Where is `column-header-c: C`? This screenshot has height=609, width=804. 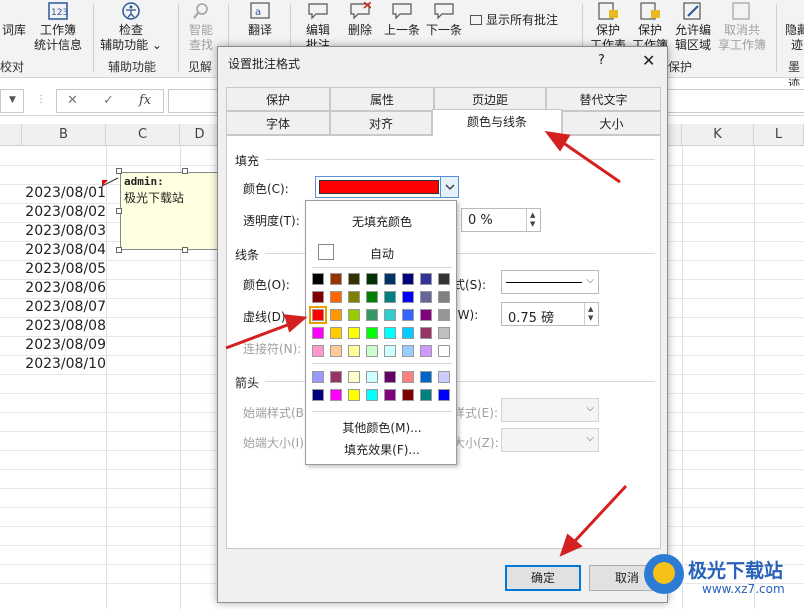
column-header-c: C is located at coordinates (143, 135).